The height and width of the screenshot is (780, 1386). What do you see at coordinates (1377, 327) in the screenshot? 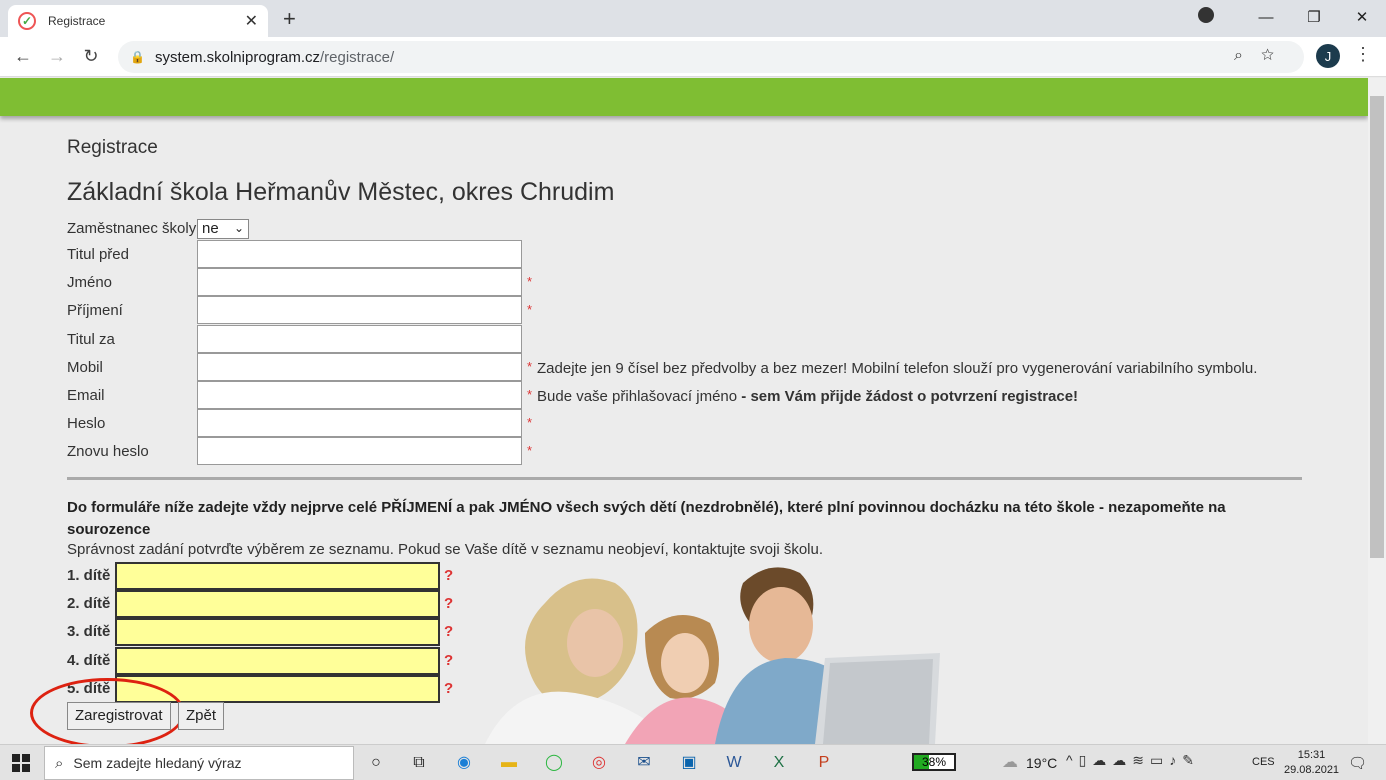
I see `scrollbar-thumb` at bounding box center [1377, 327].